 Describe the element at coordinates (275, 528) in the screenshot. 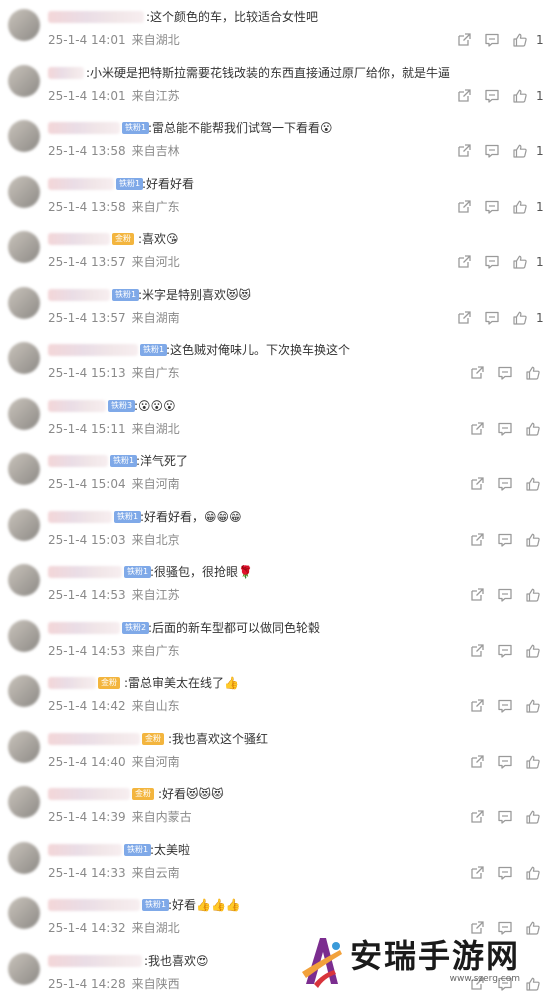

I see `comment-item: 铁粉1:好看好看，😁😁😁25-1-4 15:03来自北京` at that location.